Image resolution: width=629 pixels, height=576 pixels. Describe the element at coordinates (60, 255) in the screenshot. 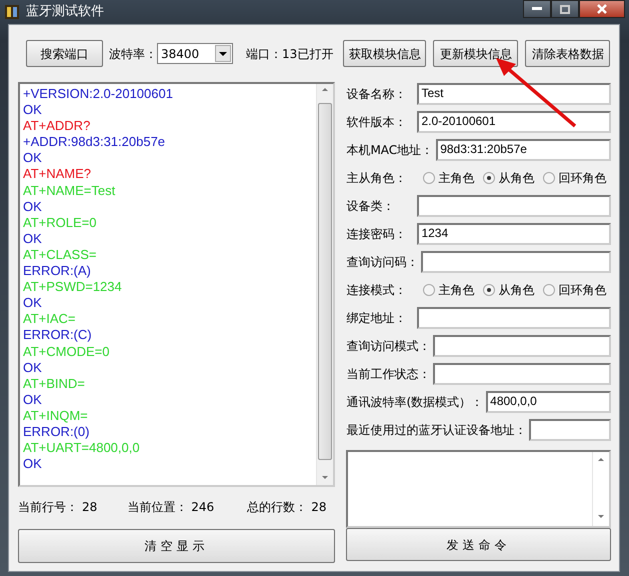

I see `log-line: AT+CLASS=` at that location.